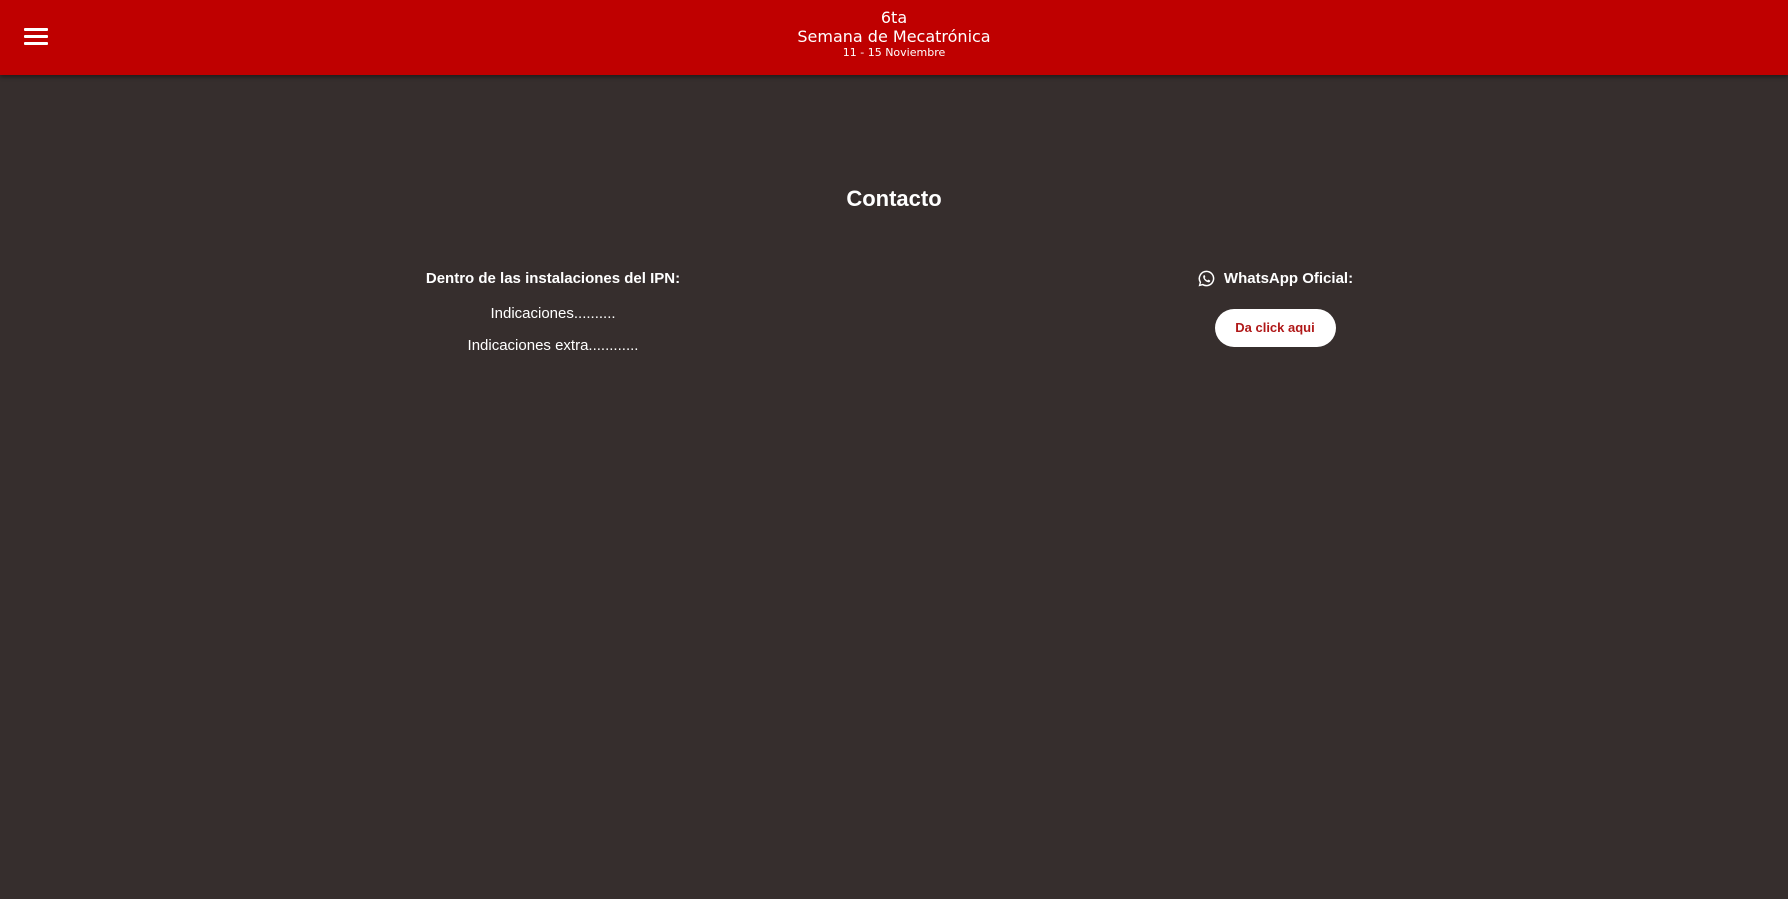  Describe the element at coordinates (553, 278) in the screenshot. I see `location-heading: Dentro de las instalaciones del IPN:` at that location.